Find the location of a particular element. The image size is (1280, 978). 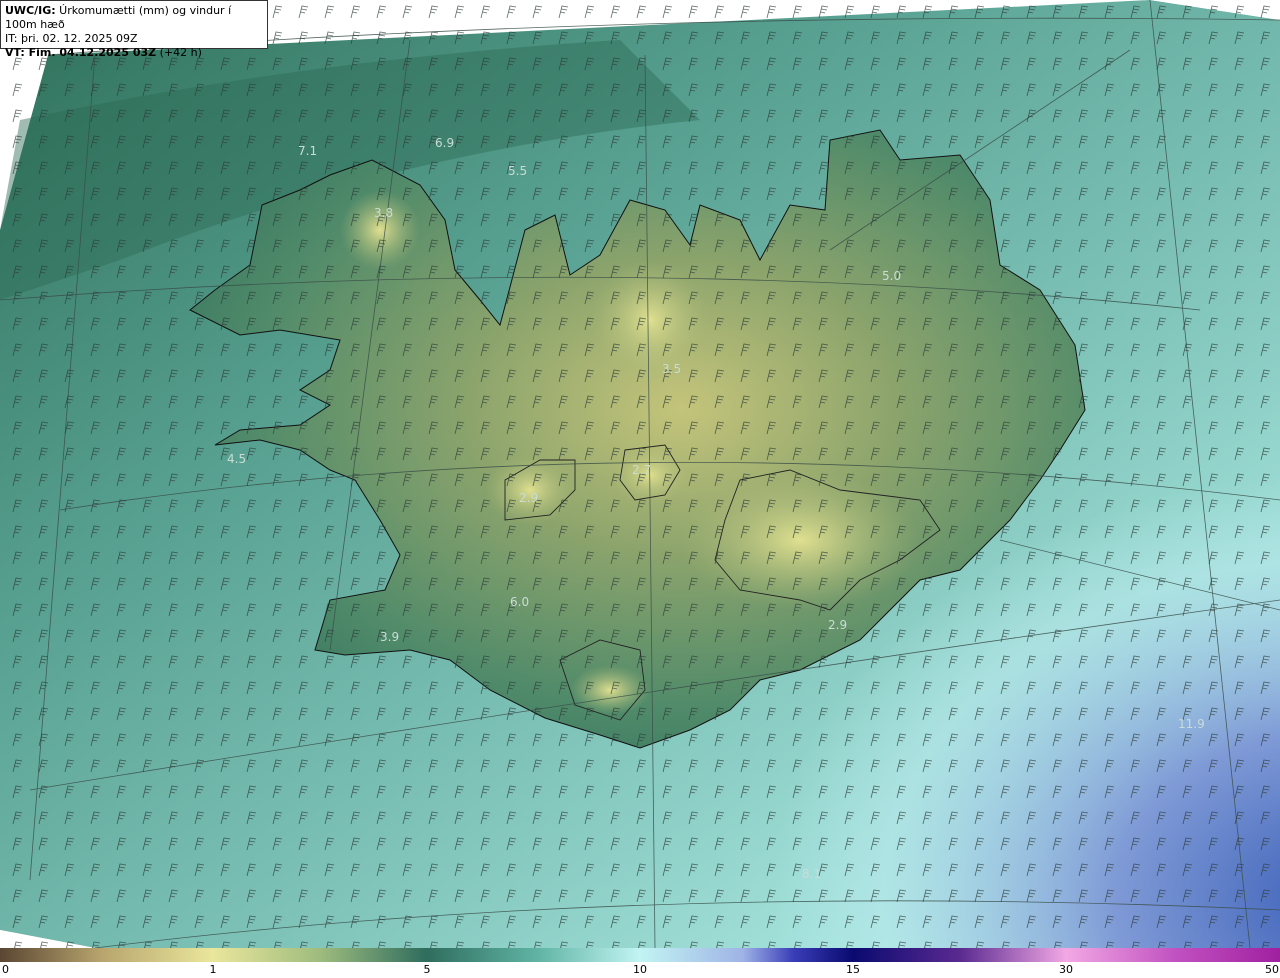

colorbar-tick: 15 is located at coordinates (853, 969).